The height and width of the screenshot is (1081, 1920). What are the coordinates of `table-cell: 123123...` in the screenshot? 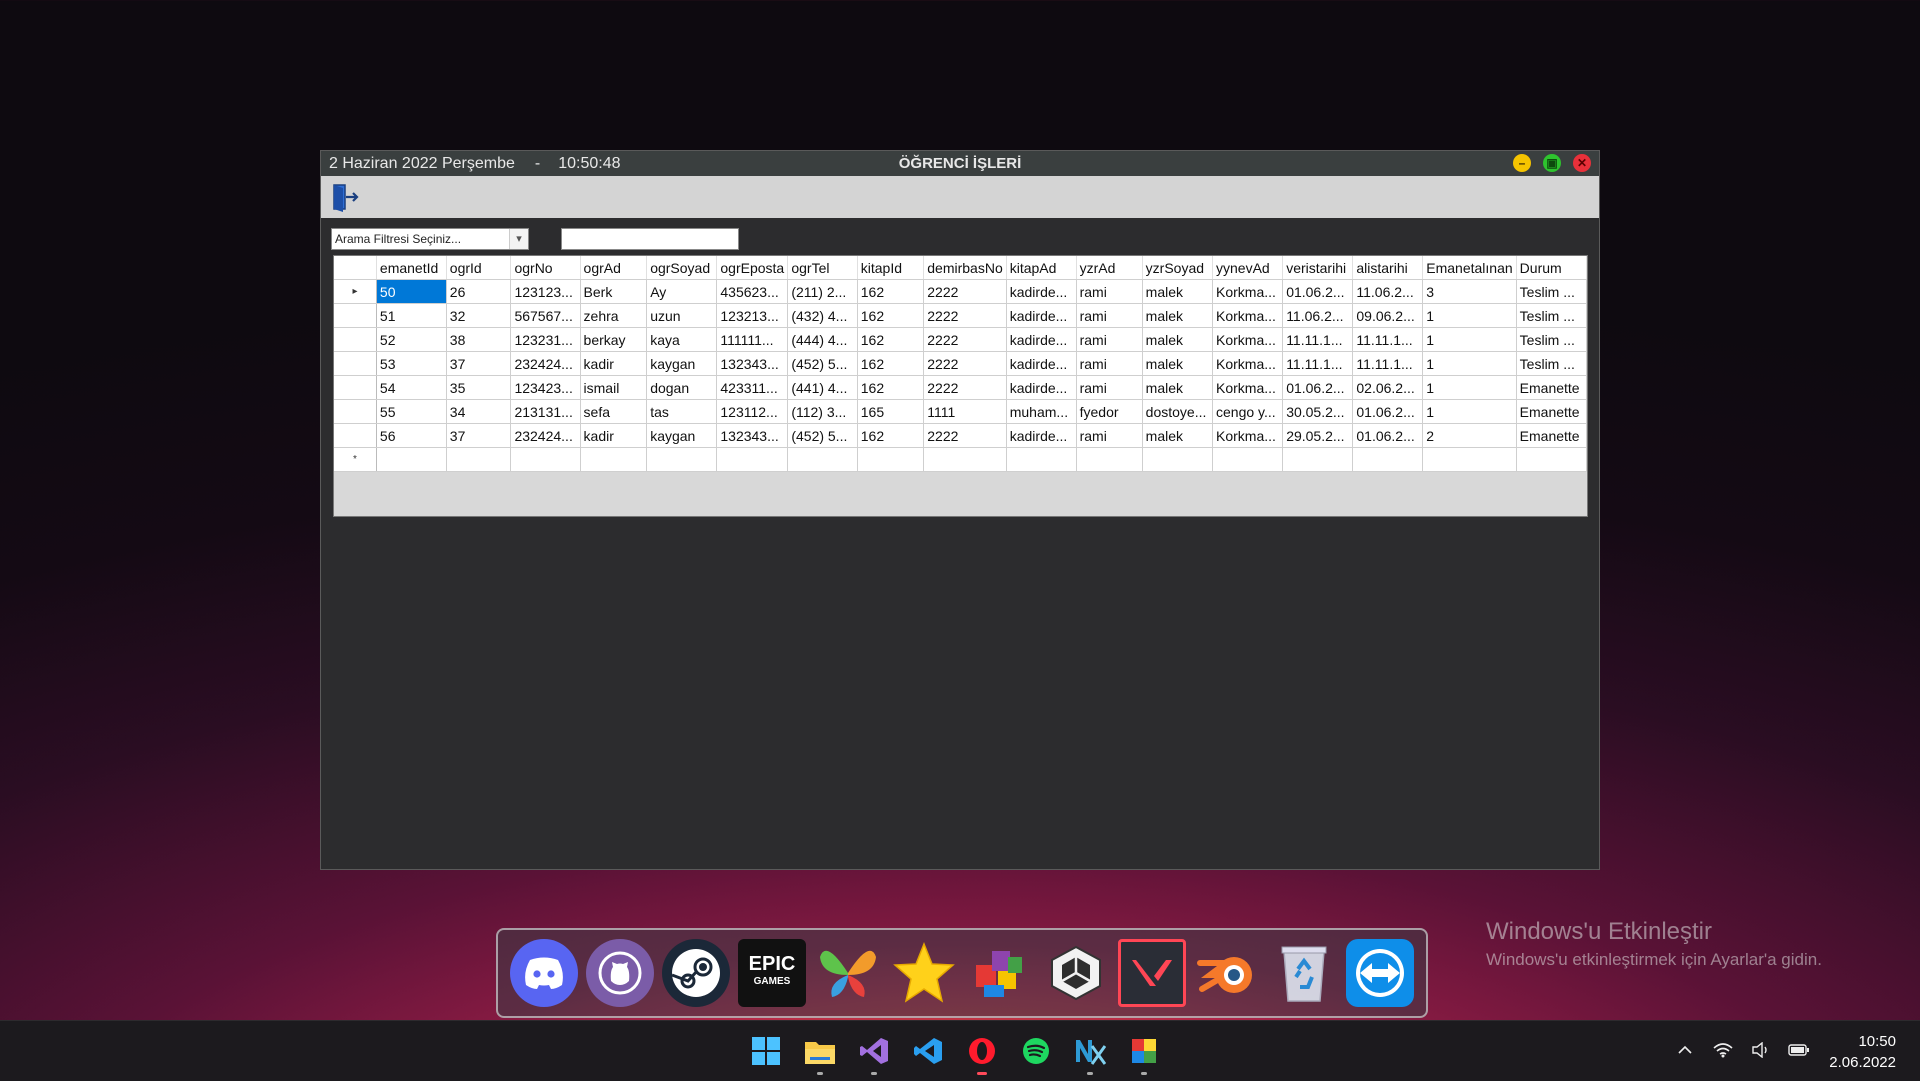 It's located at (545, 291).